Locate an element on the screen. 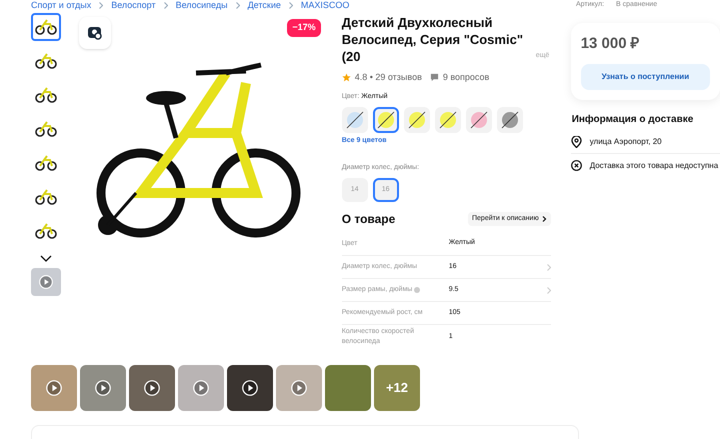 This screenshot has height=439, width=720. location-pin-icon is located at coordinates (576, 142).